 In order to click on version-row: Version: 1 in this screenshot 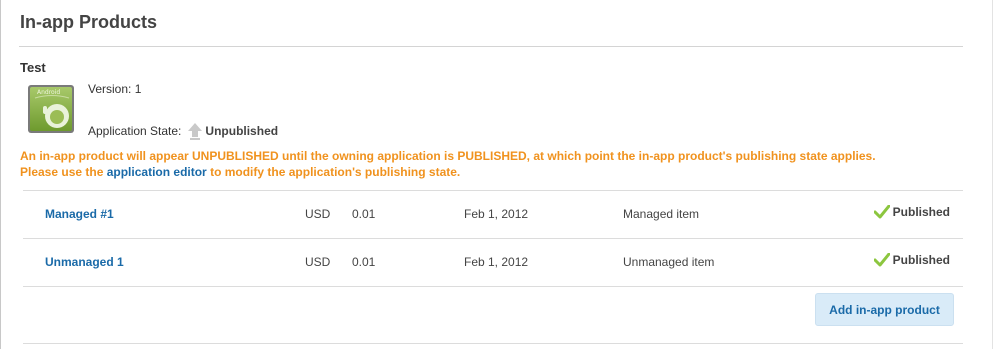, I will do `click(114, 89)`.